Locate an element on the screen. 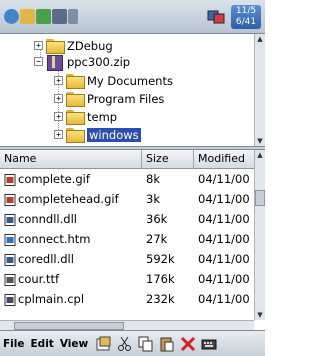 The width and height of the screenshot is (320, 356). font-file-icon is located at coordinates (10, 280).